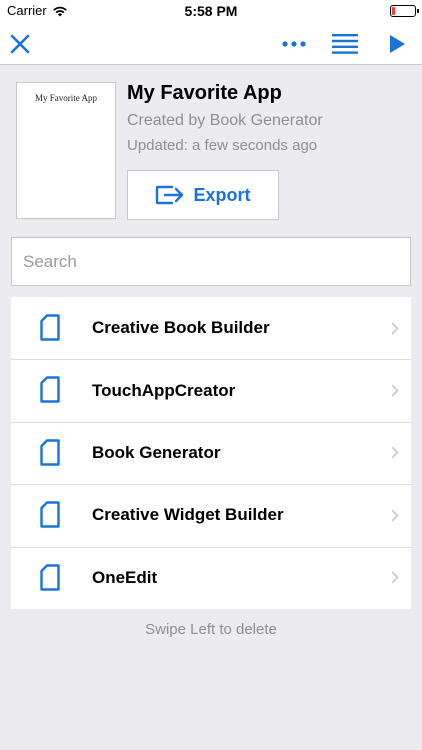 This screenshot has width=422, height=750. I want to click on list-item-label: Book Generator, so click(156, 452).